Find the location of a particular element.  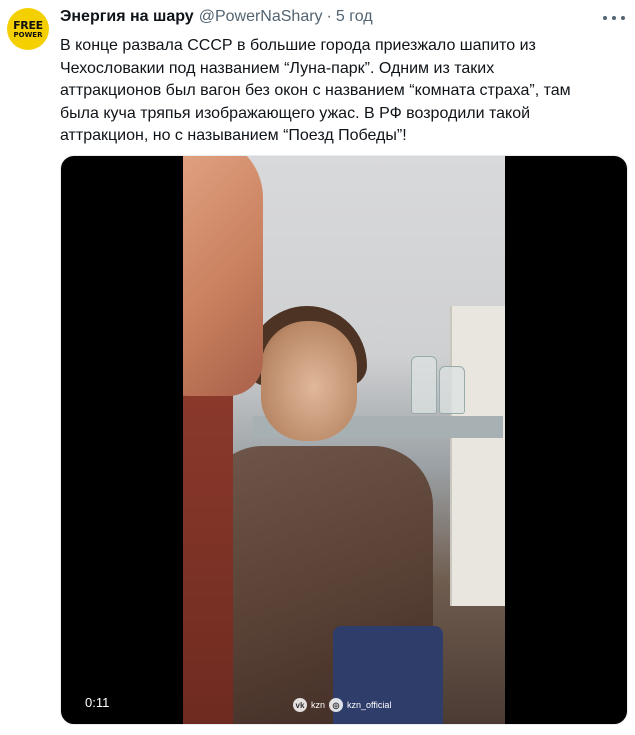

more-options-icon is located at coordinates (614, 18).